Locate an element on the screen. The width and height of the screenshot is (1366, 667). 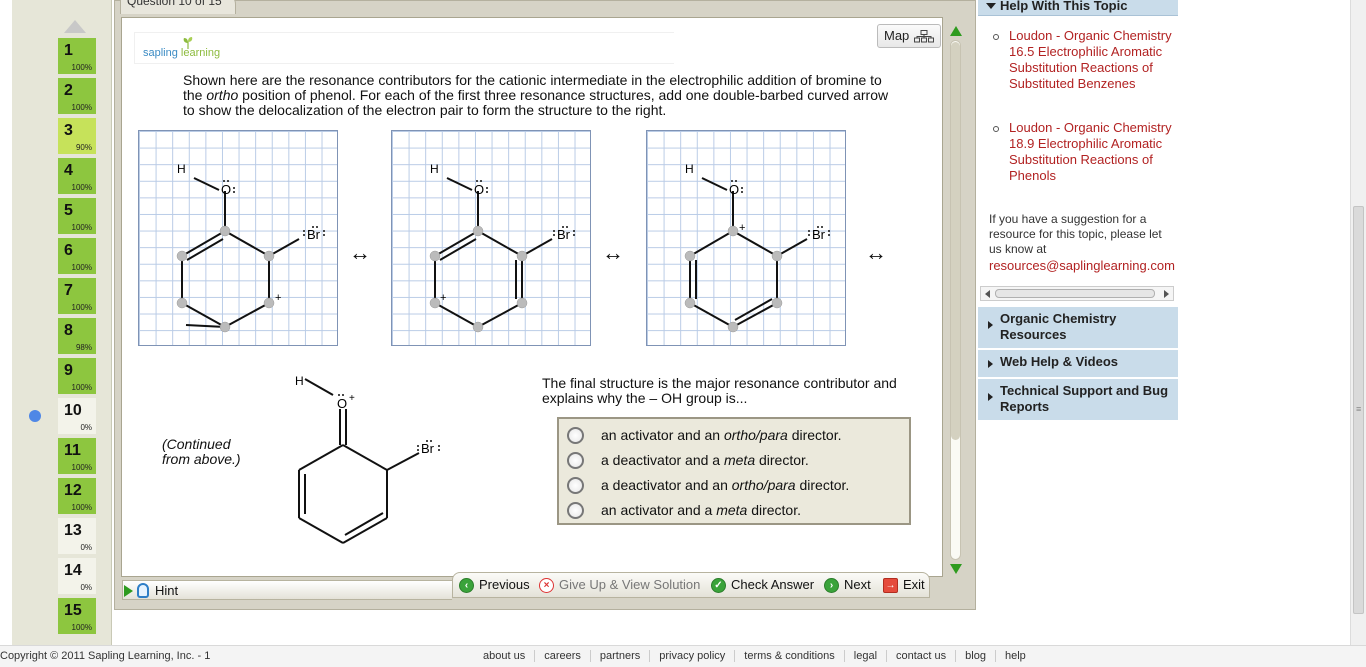
footer-link-contact-us: contact us is located at coordinates (922, 656).